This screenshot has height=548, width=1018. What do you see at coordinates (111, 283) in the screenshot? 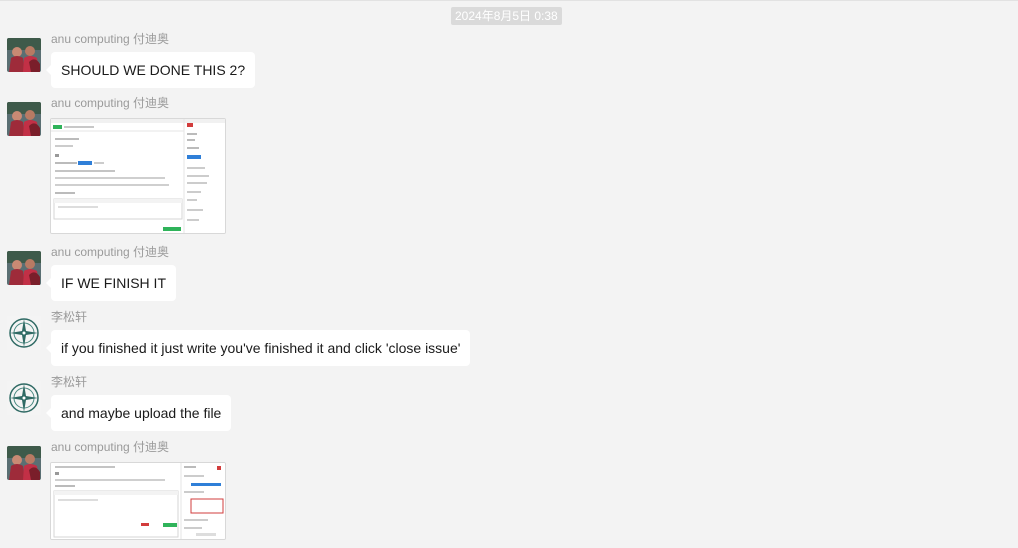
I see `message-bubble: IF WE FINISH IT` at bounding box center [111, 283].